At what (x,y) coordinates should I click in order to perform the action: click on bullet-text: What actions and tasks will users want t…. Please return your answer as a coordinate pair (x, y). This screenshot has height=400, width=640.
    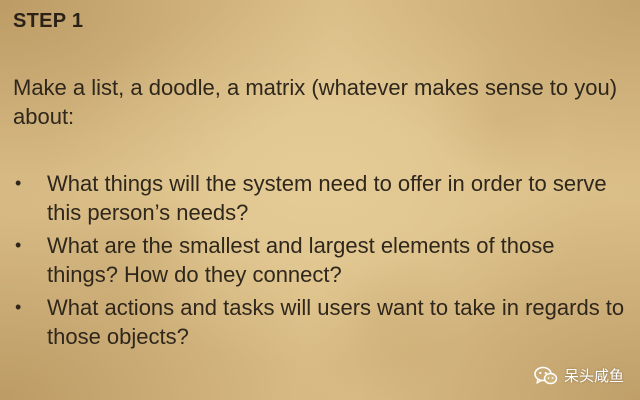
    Looking at the image, I should click on (336, 322).